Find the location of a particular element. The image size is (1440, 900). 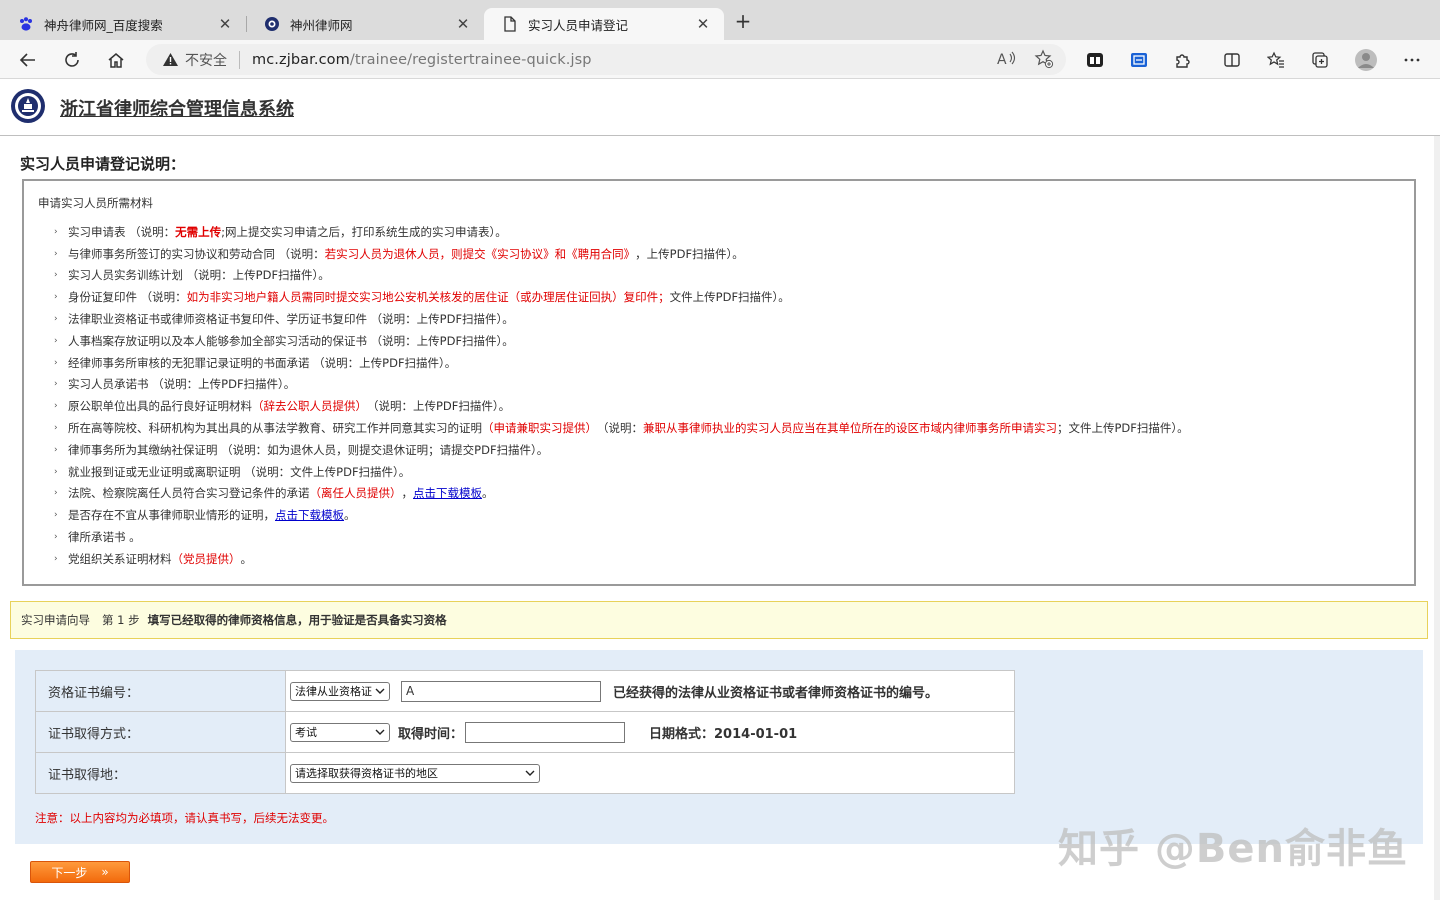

translate-icon is located at coordinates (1139, 60).